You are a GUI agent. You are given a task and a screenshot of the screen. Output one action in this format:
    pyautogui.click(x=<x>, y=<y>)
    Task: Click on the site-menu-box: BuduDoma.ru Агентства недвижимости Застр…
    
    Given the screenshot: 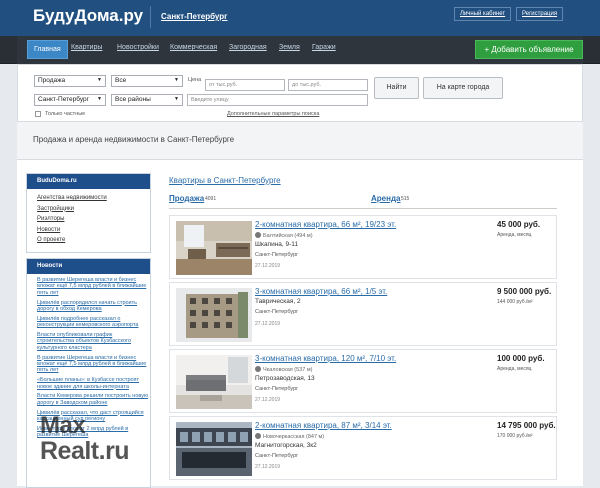 What is the action you would take?
    pyautogui.click(x=88, y=213)
    